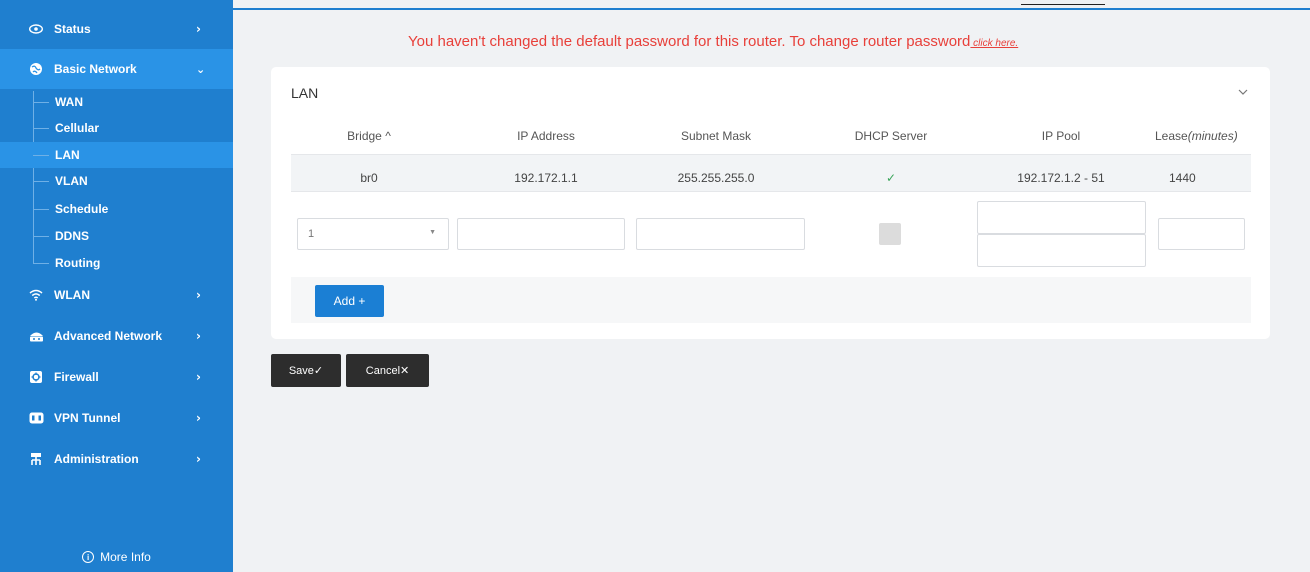 The image size is (1310, 572). Describe the element at coordinates (116, 29) in the screenshot. I see `sidebar-item-status: Status ›` at that location.